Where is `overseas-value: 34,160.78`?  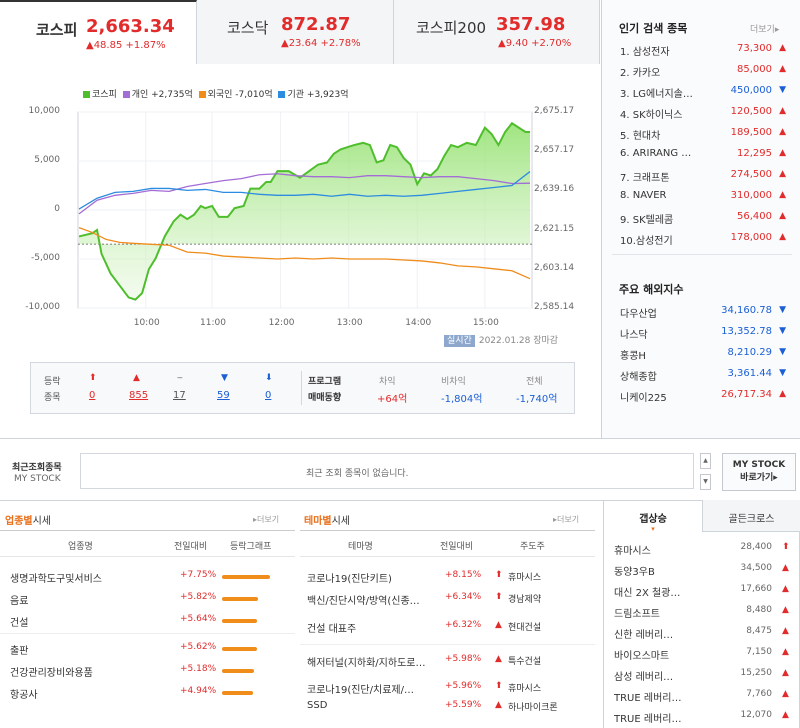 overseas-value: 34,160.78 is located at coordinates (746, 310).